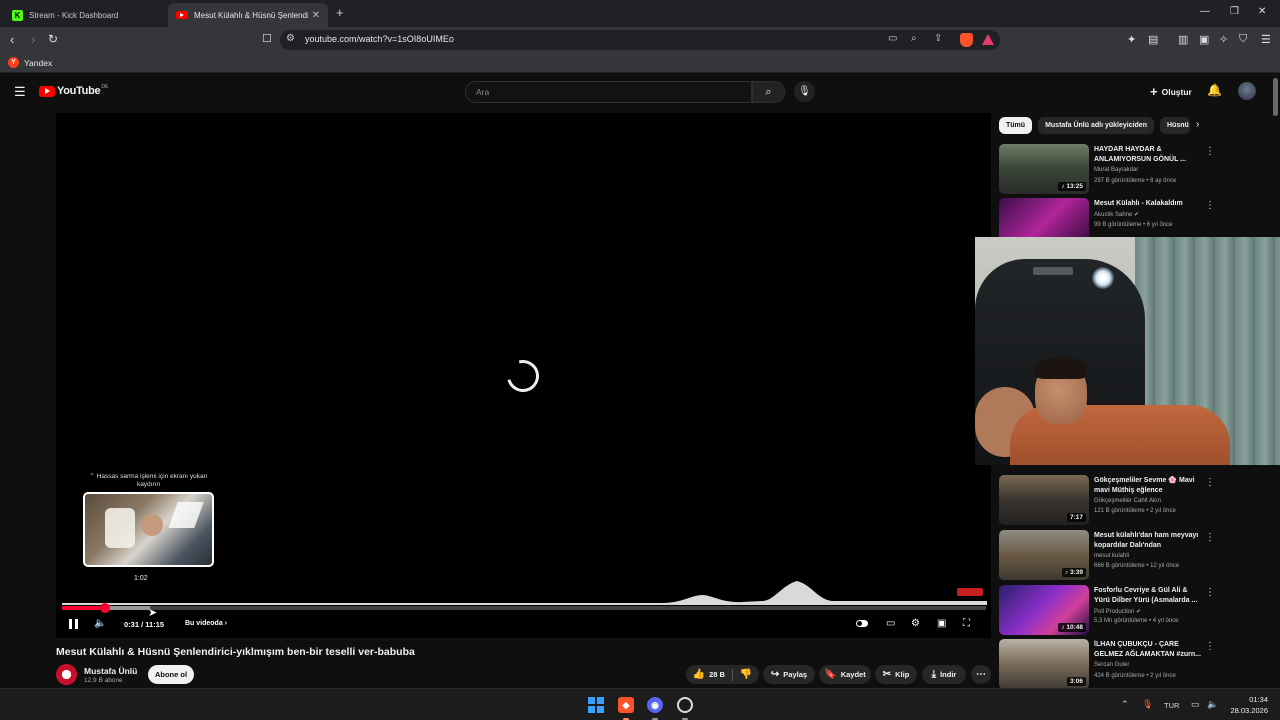  Describe the element at coordinates (981, 674) in the screenshot. I see `more-actions-button: ⋯` at that location.